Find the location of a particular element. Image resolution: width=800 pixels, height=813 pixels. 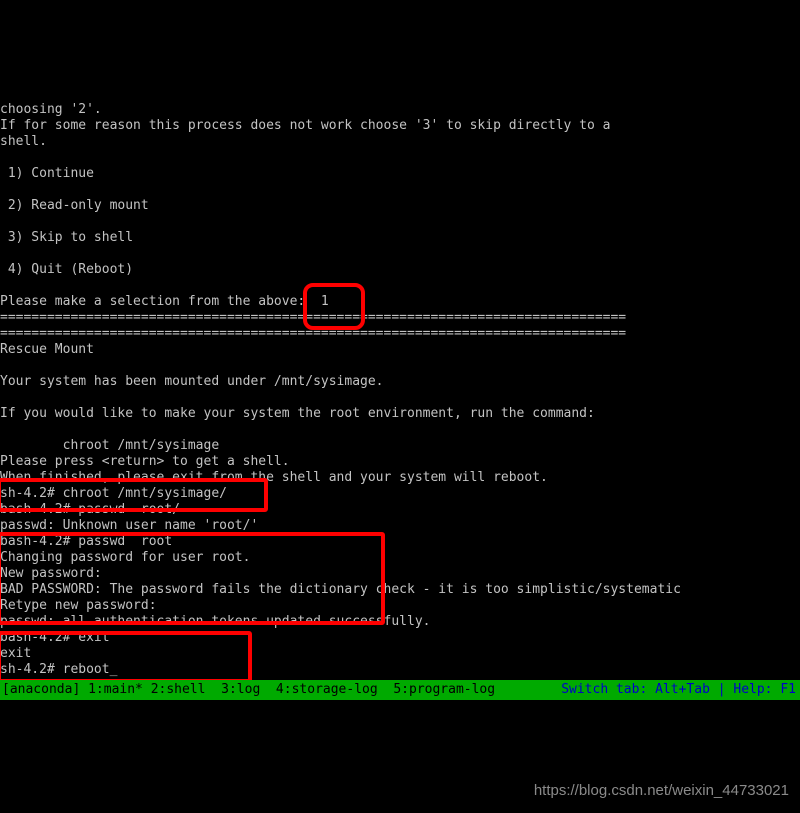

terminal-line: shell. is located at coordinates (23, 141).